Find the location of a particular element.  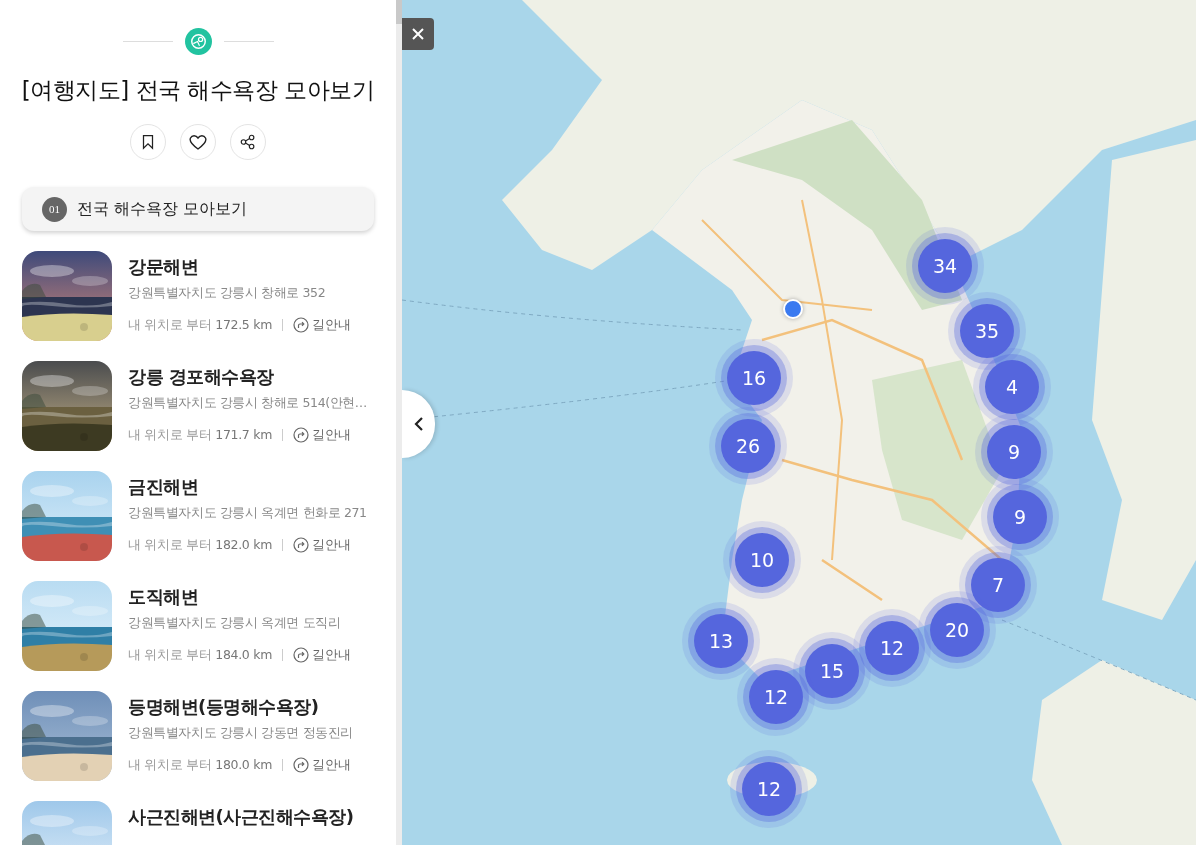

bookmark-button is located at coordinates (148, 142).